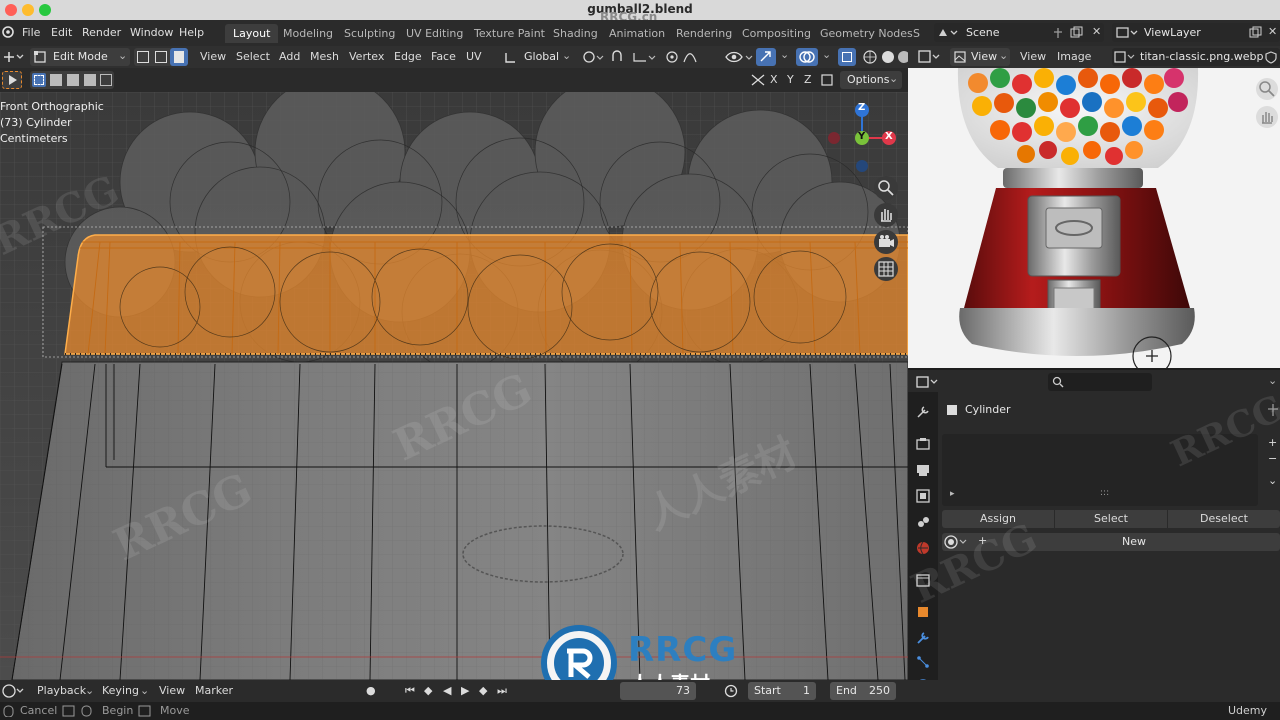 This screenshot has width=1280, height=720. What do you see at coordinates (980, 57) in the screenshot?
I see `image-view-mode-selector: View ⌄` at bounding box center [980, 57].